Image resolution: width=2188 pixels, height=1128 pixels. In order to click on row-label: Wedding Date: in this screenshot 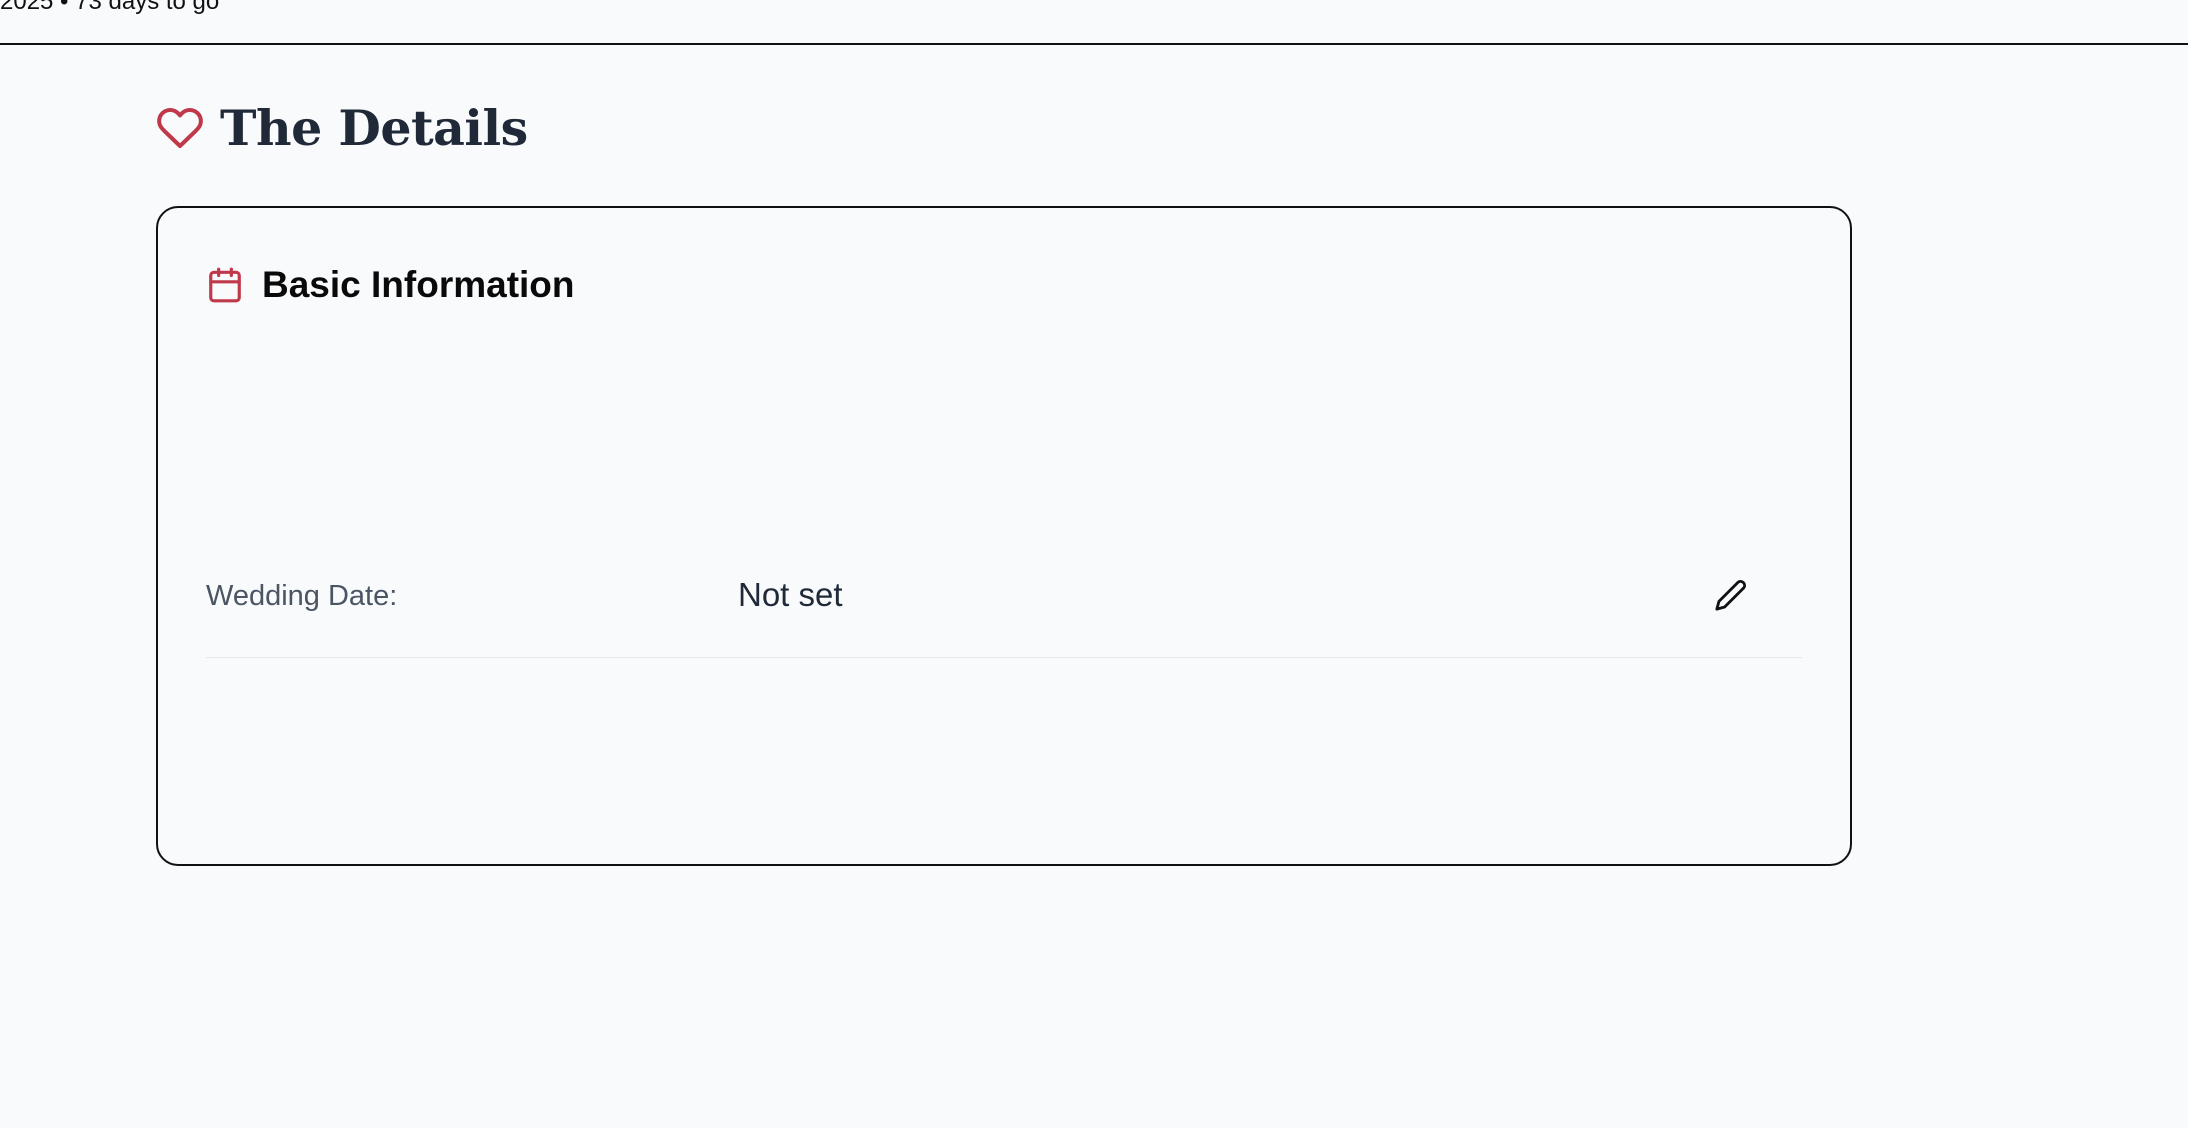, I will do `click(302, 596)`.